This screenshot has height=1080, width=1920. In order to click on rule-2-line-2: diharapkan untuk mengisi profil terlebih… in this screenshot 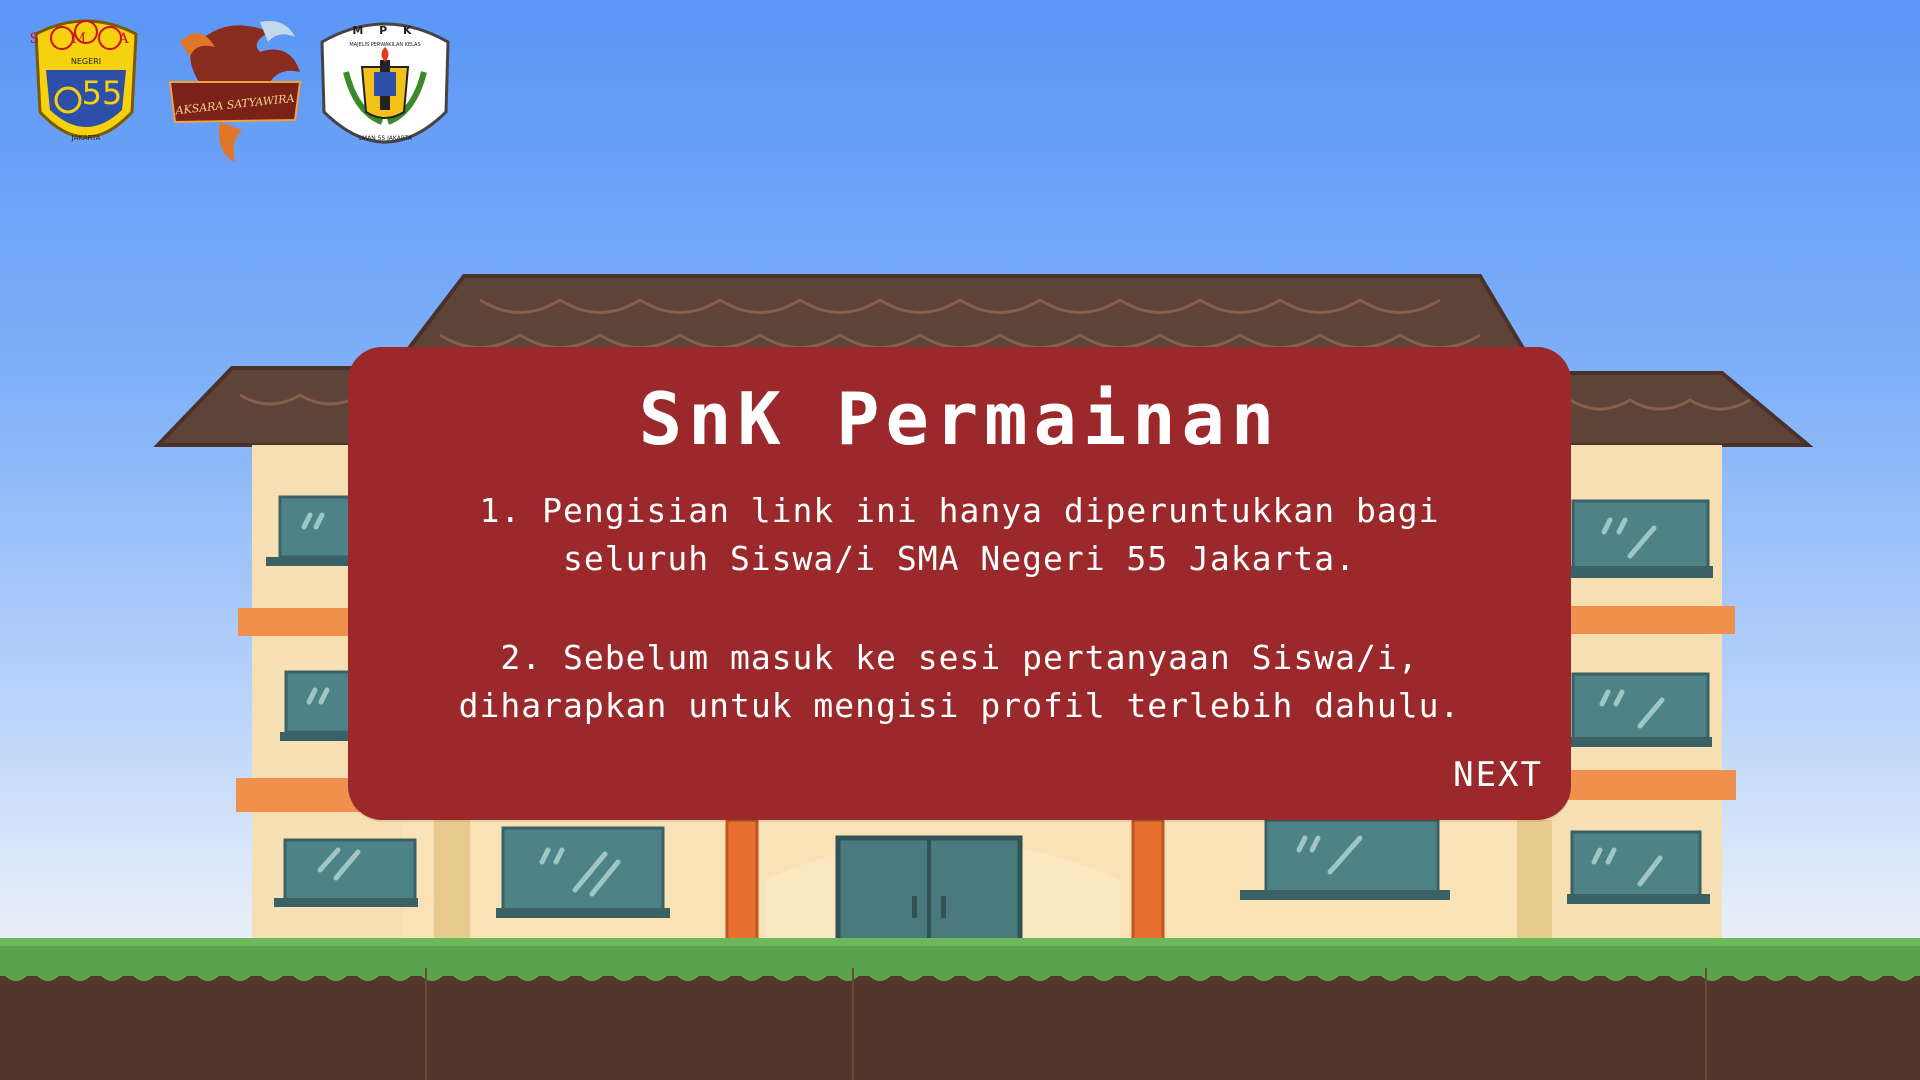, I will do `click(959, 705)`.